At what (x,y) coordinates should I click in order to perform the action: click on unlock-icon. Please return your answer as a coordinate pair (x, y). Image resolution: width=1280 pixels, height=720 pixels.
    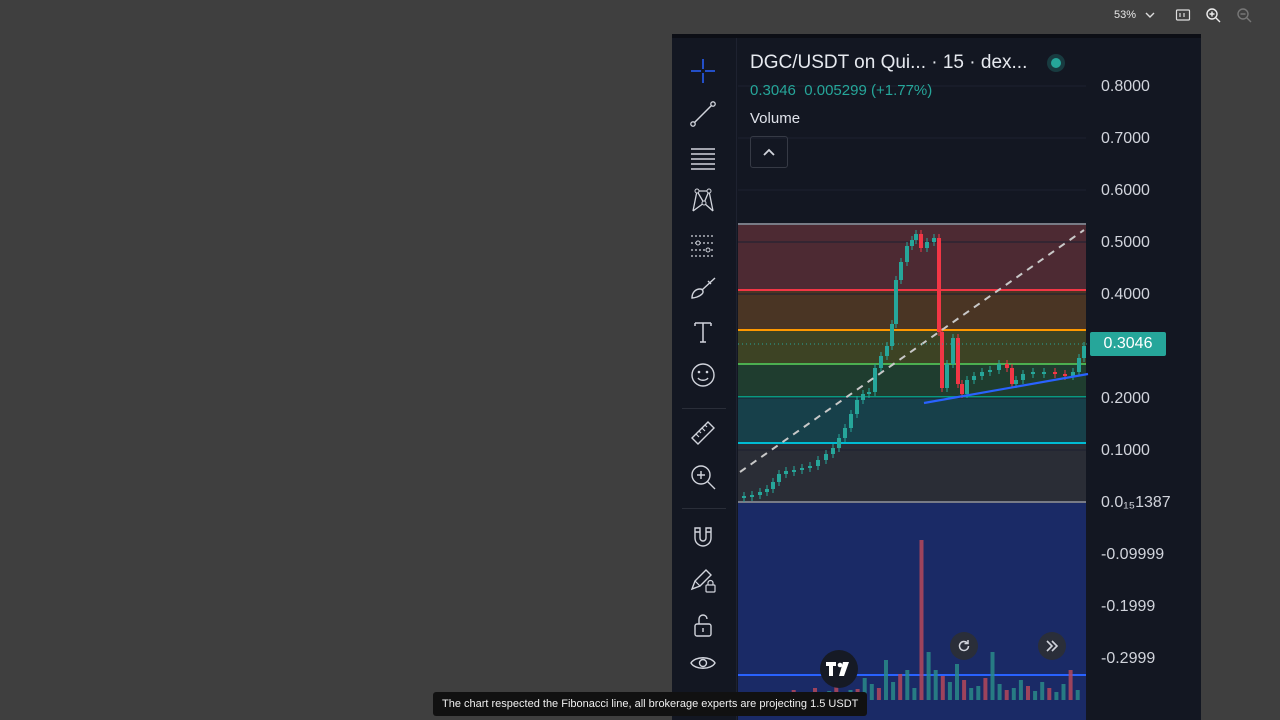
    Looking at the image, I should click on (703, 625).